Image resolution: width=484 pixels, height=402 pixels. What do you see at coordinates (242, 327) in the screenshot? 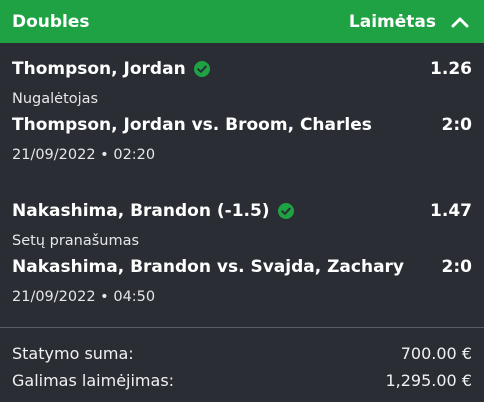
I see `summary-divider` at bounding box center [242, 327].